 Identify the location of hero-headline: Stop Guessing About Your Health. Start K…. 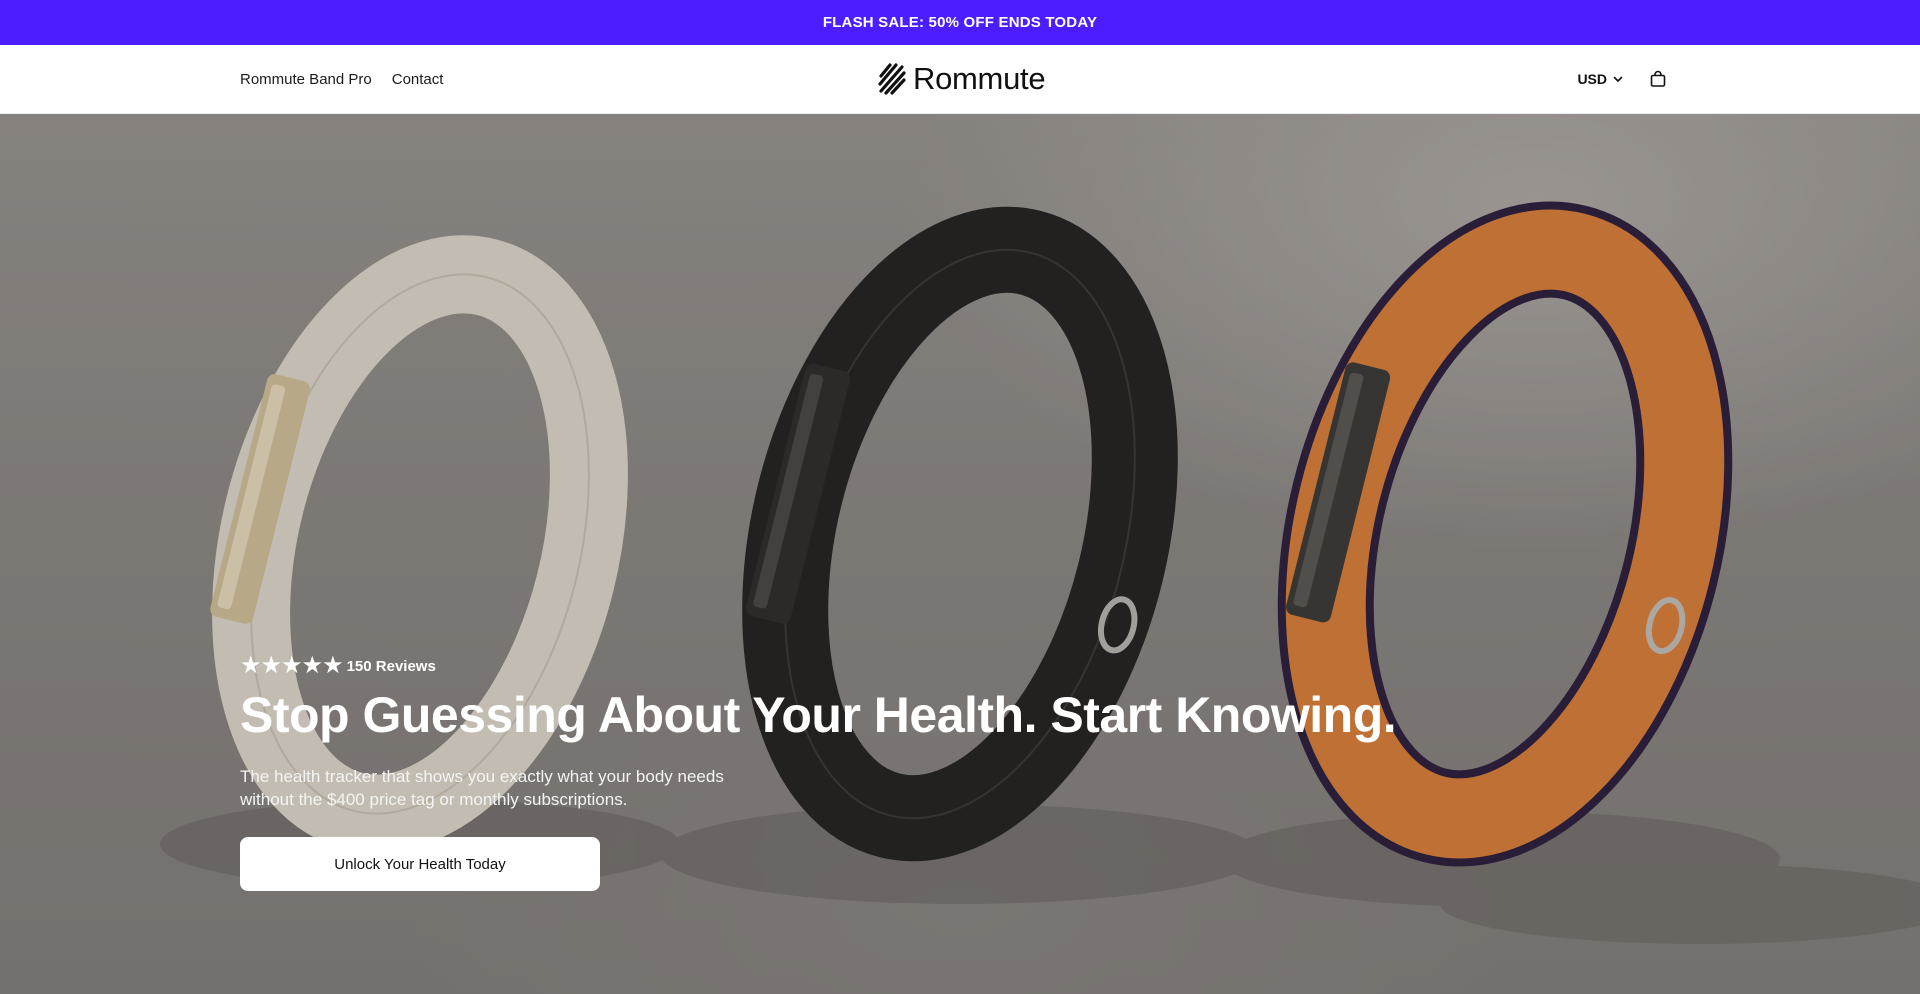
(818, 715).